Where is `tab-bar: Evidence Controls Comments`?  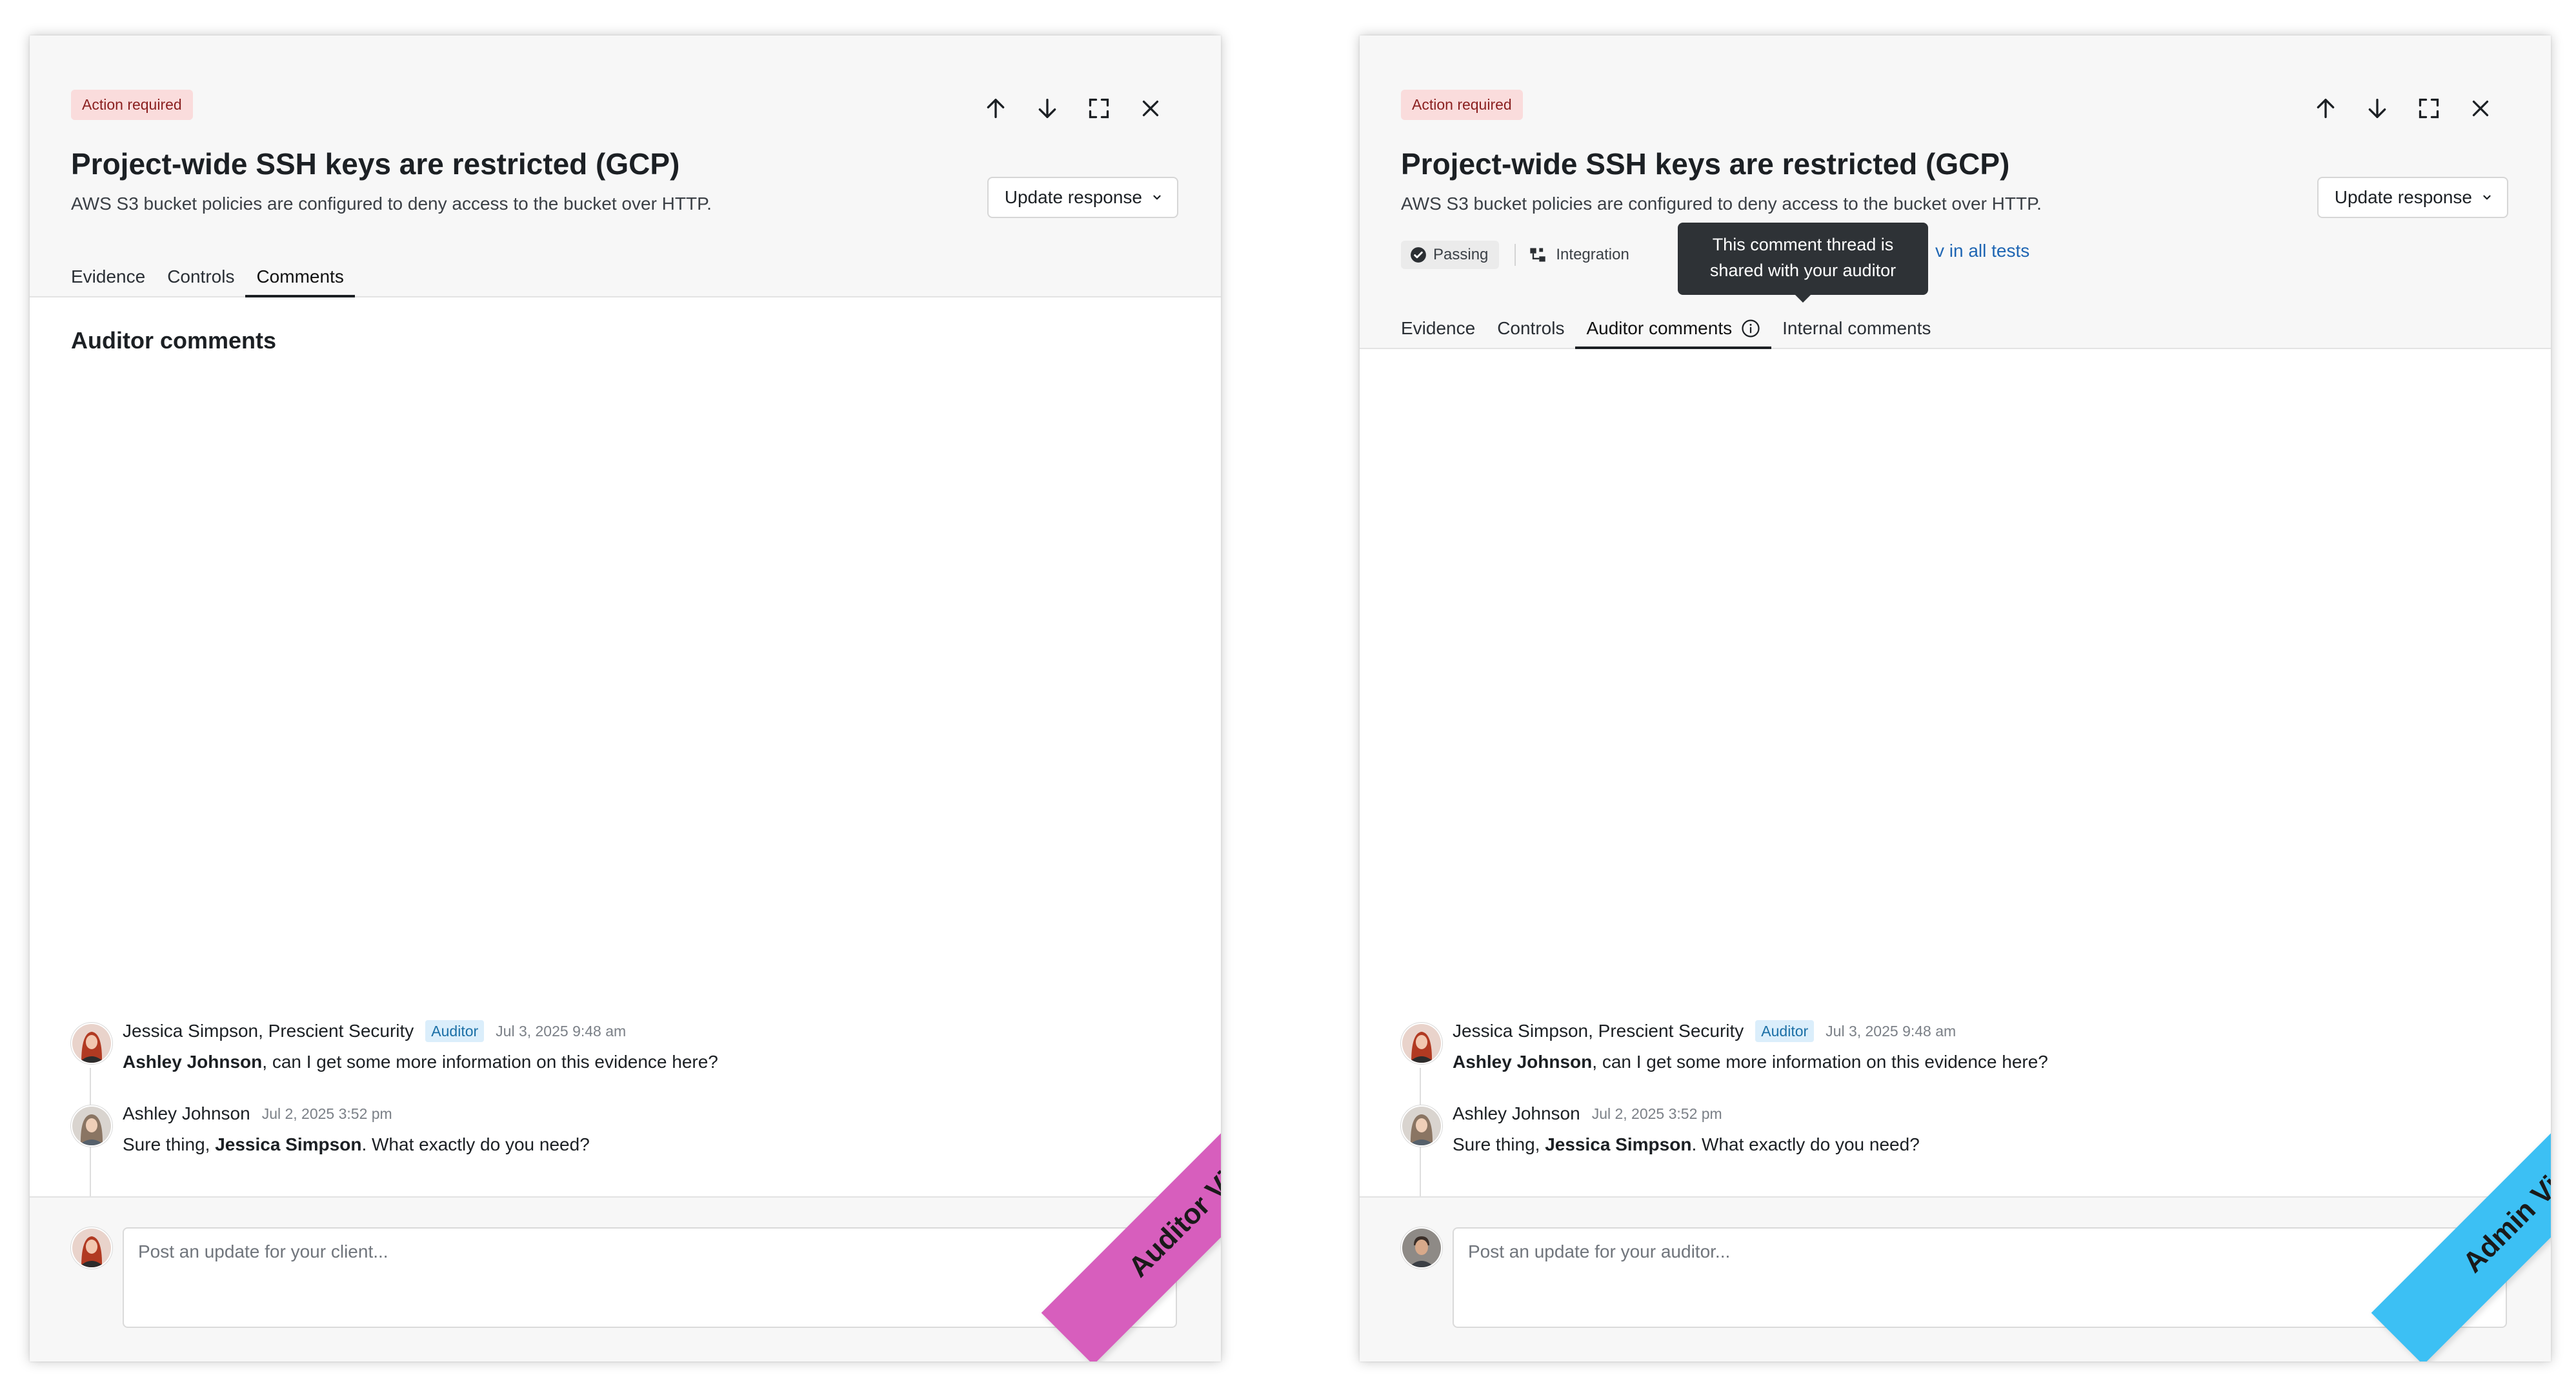 tab-bar: Evidence Controls Comments is located at coordinates (213, 277).